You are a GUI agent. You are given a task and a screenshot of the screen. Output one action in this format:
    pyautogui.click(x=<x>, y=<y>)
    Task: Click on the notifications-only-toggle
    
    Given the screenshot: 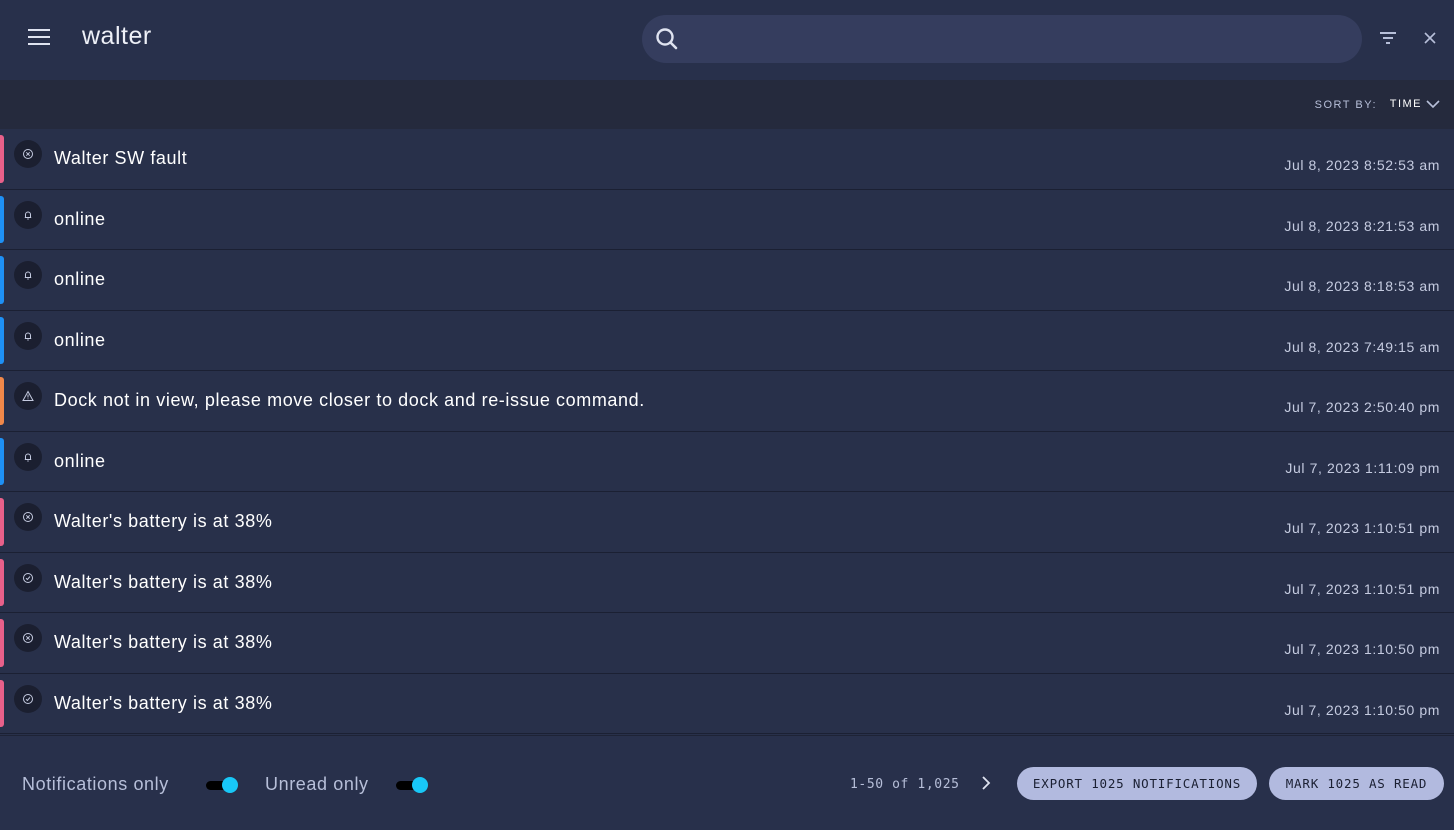 What is the action you would take?
    pyautogui.click(x=222, y=785)
    